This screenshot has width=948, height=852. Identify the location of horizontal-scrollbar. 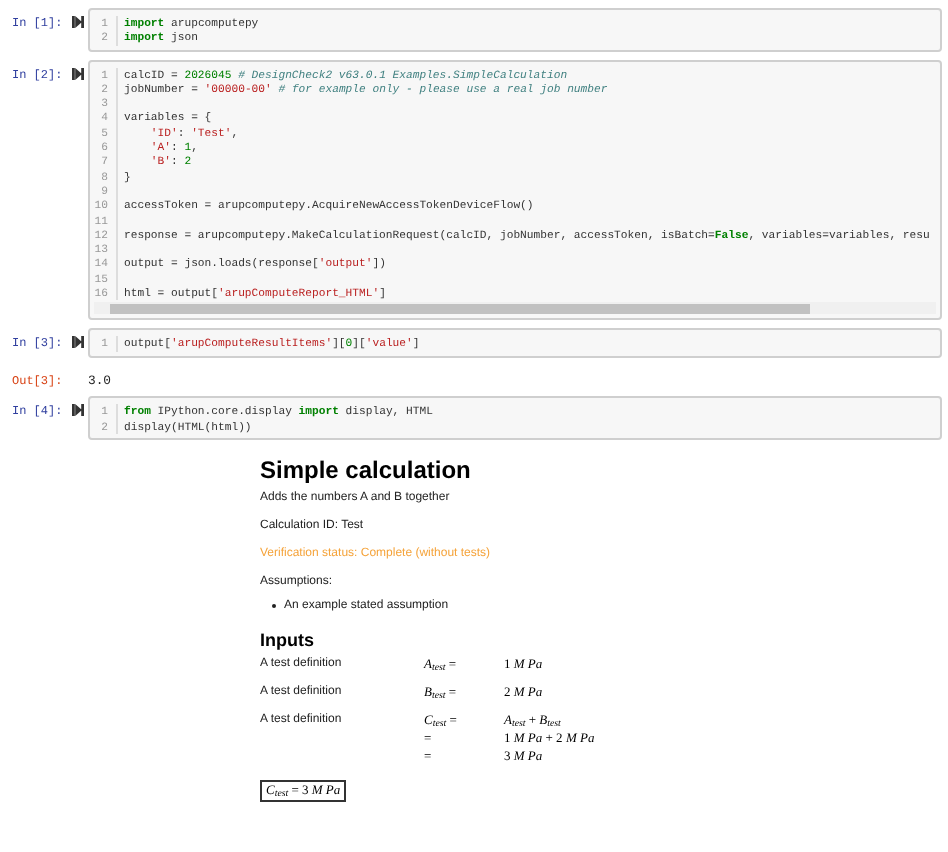
(515, 308).